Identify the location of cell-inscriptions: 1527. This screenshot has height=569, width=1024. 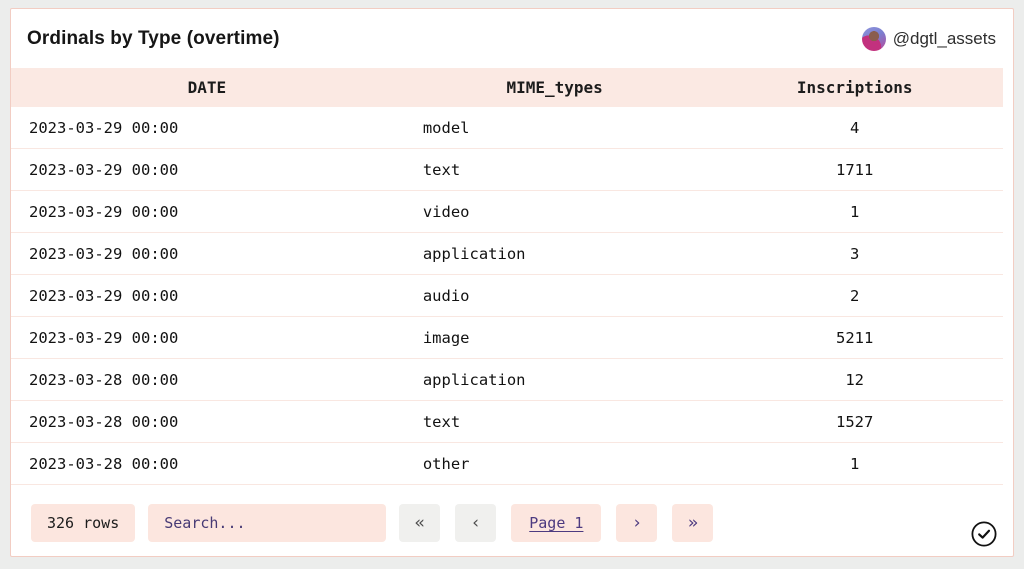
(855, 421).